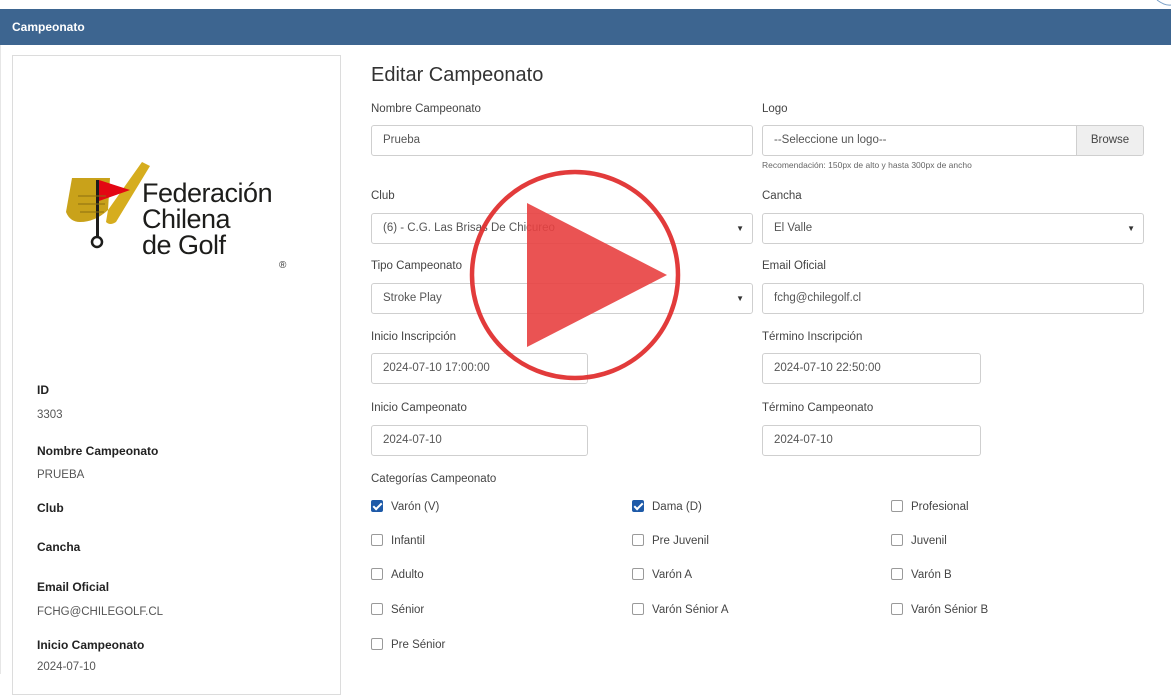 The width and height of the screenshot is (1171, 695). I want to click on category-checkbox: Varón Sénior B, so click(939, 610).